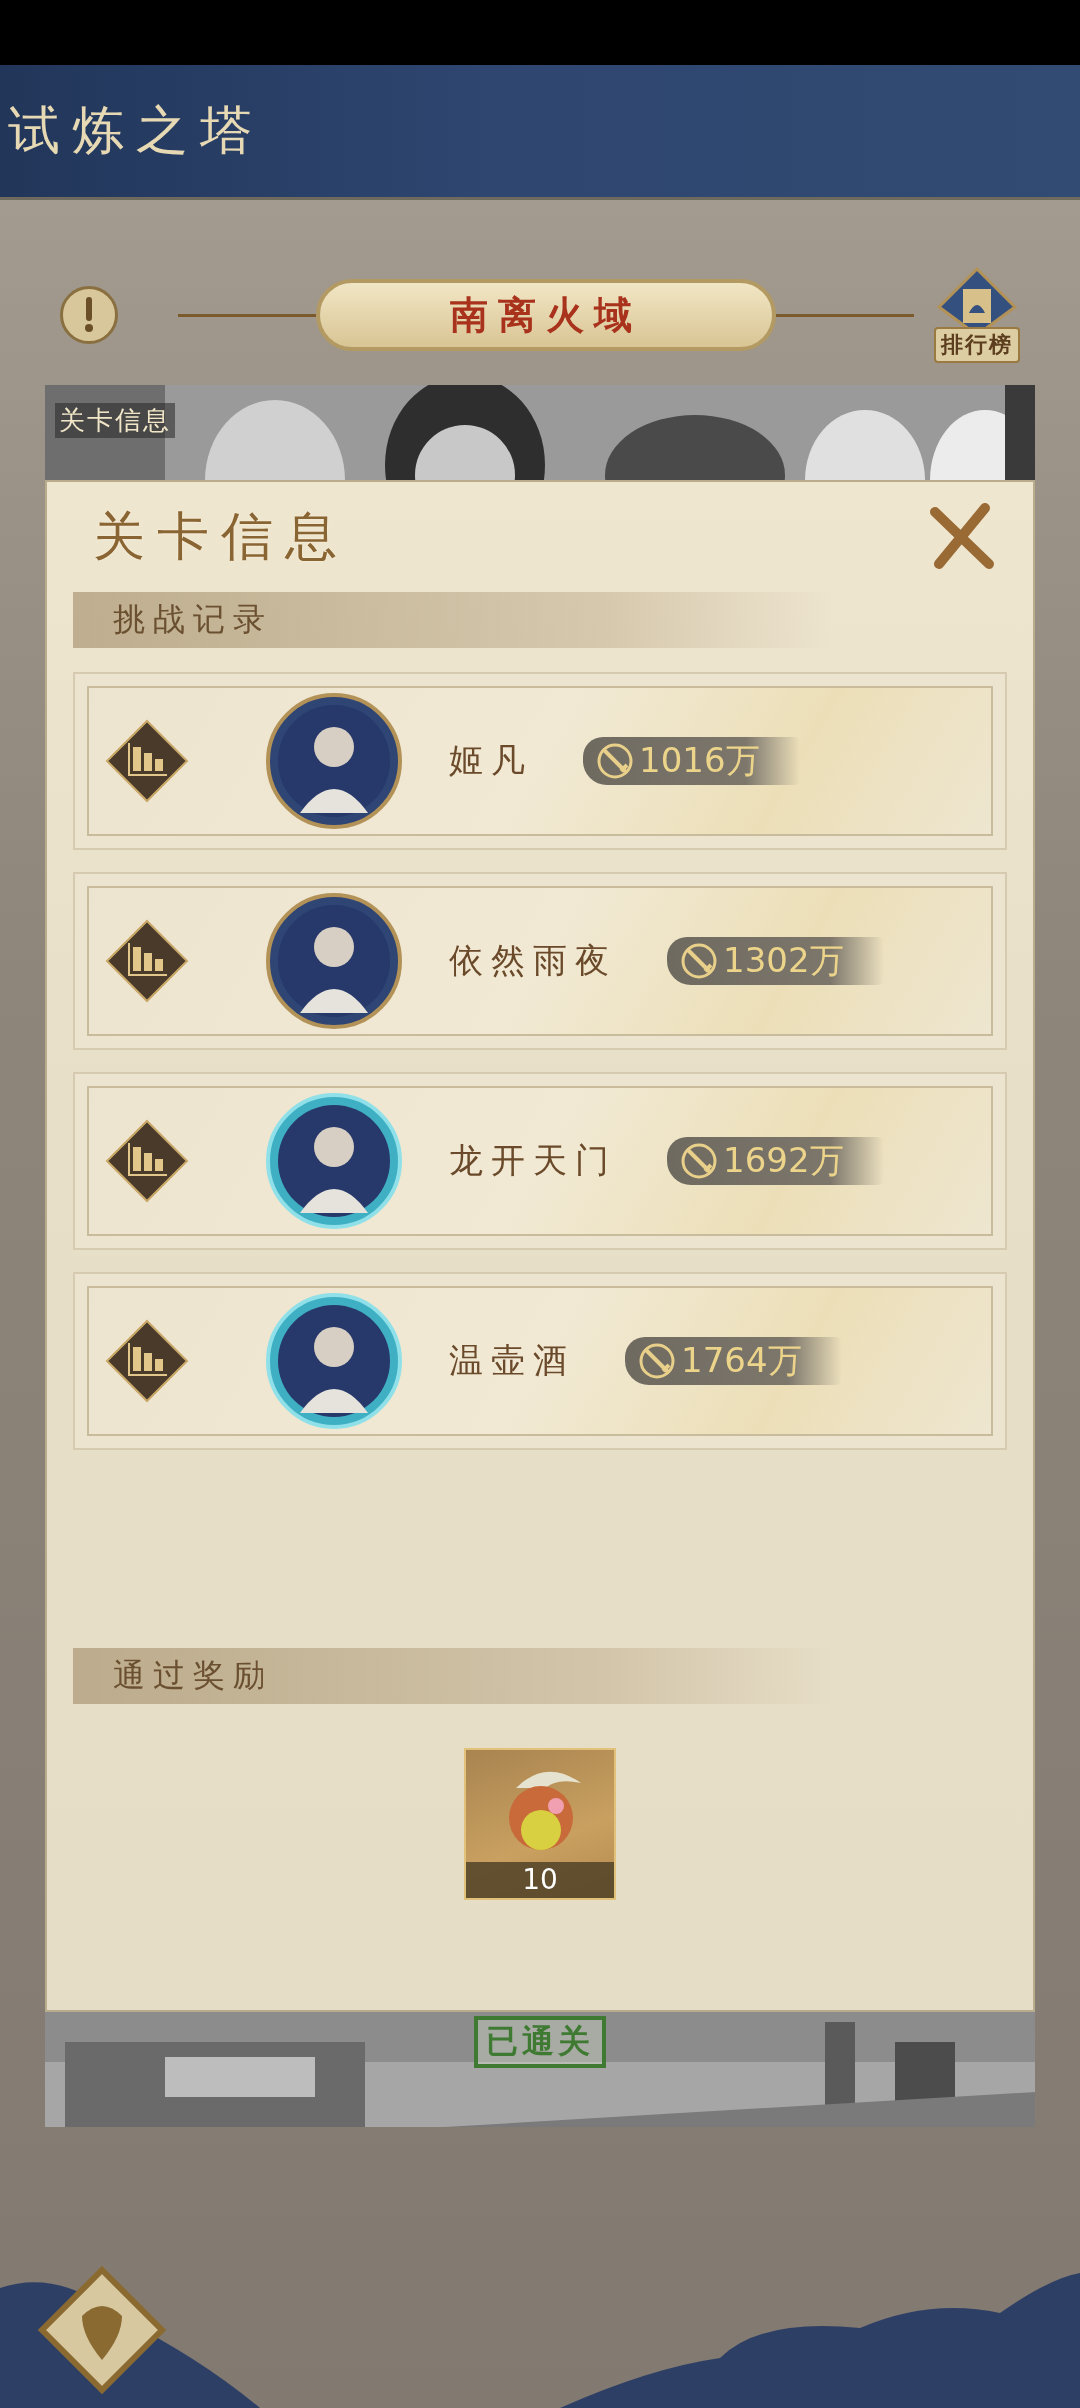  What do you see at coordinates (540, 1880) in the screenshot?
I see `item-count: 10` at bounding box center [540, 1880].